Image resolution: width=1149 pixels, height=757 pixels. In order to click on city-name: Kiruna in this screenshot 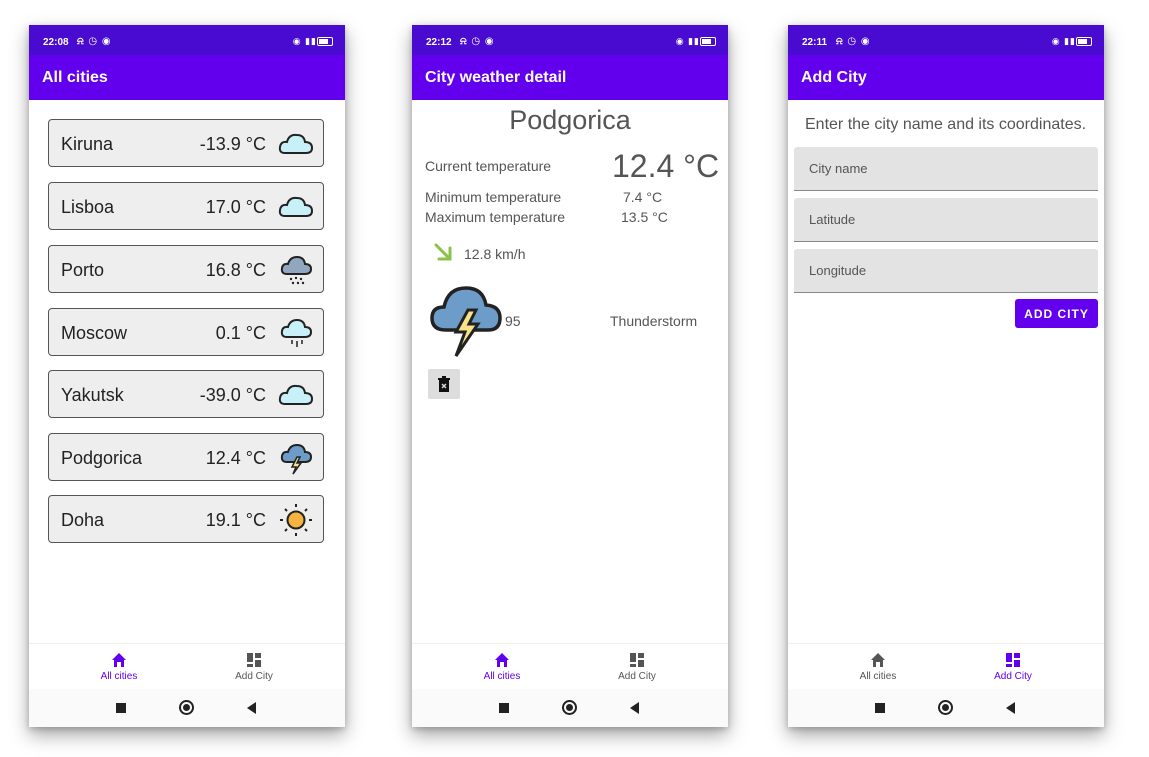, I will do `click(87, 144)`.